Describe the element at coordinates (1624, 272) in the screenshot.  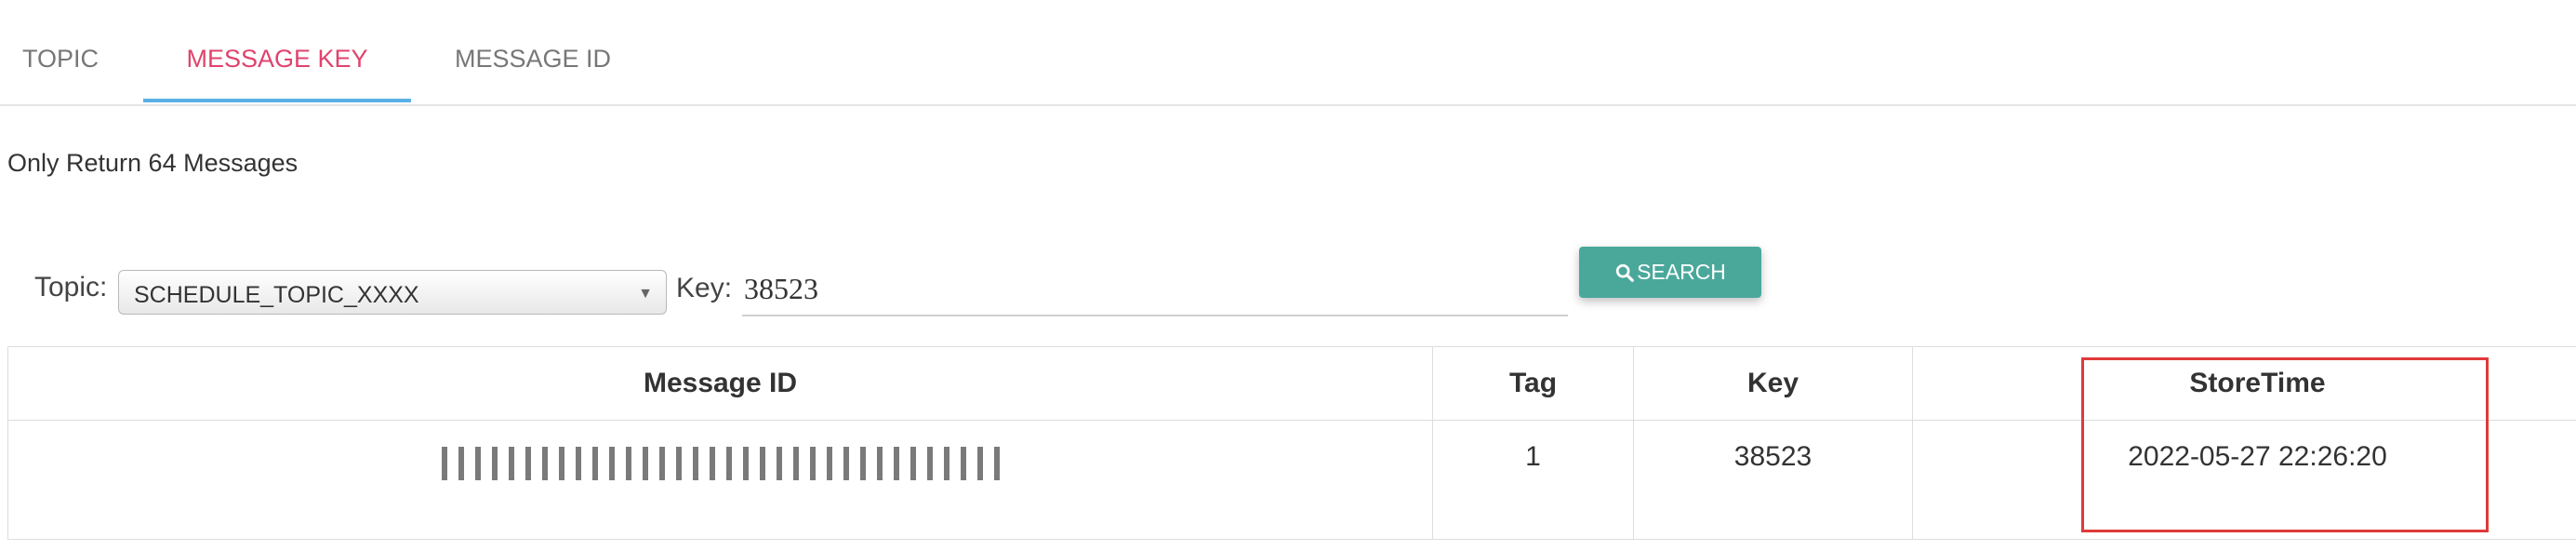
I see `search-icon` at that location.